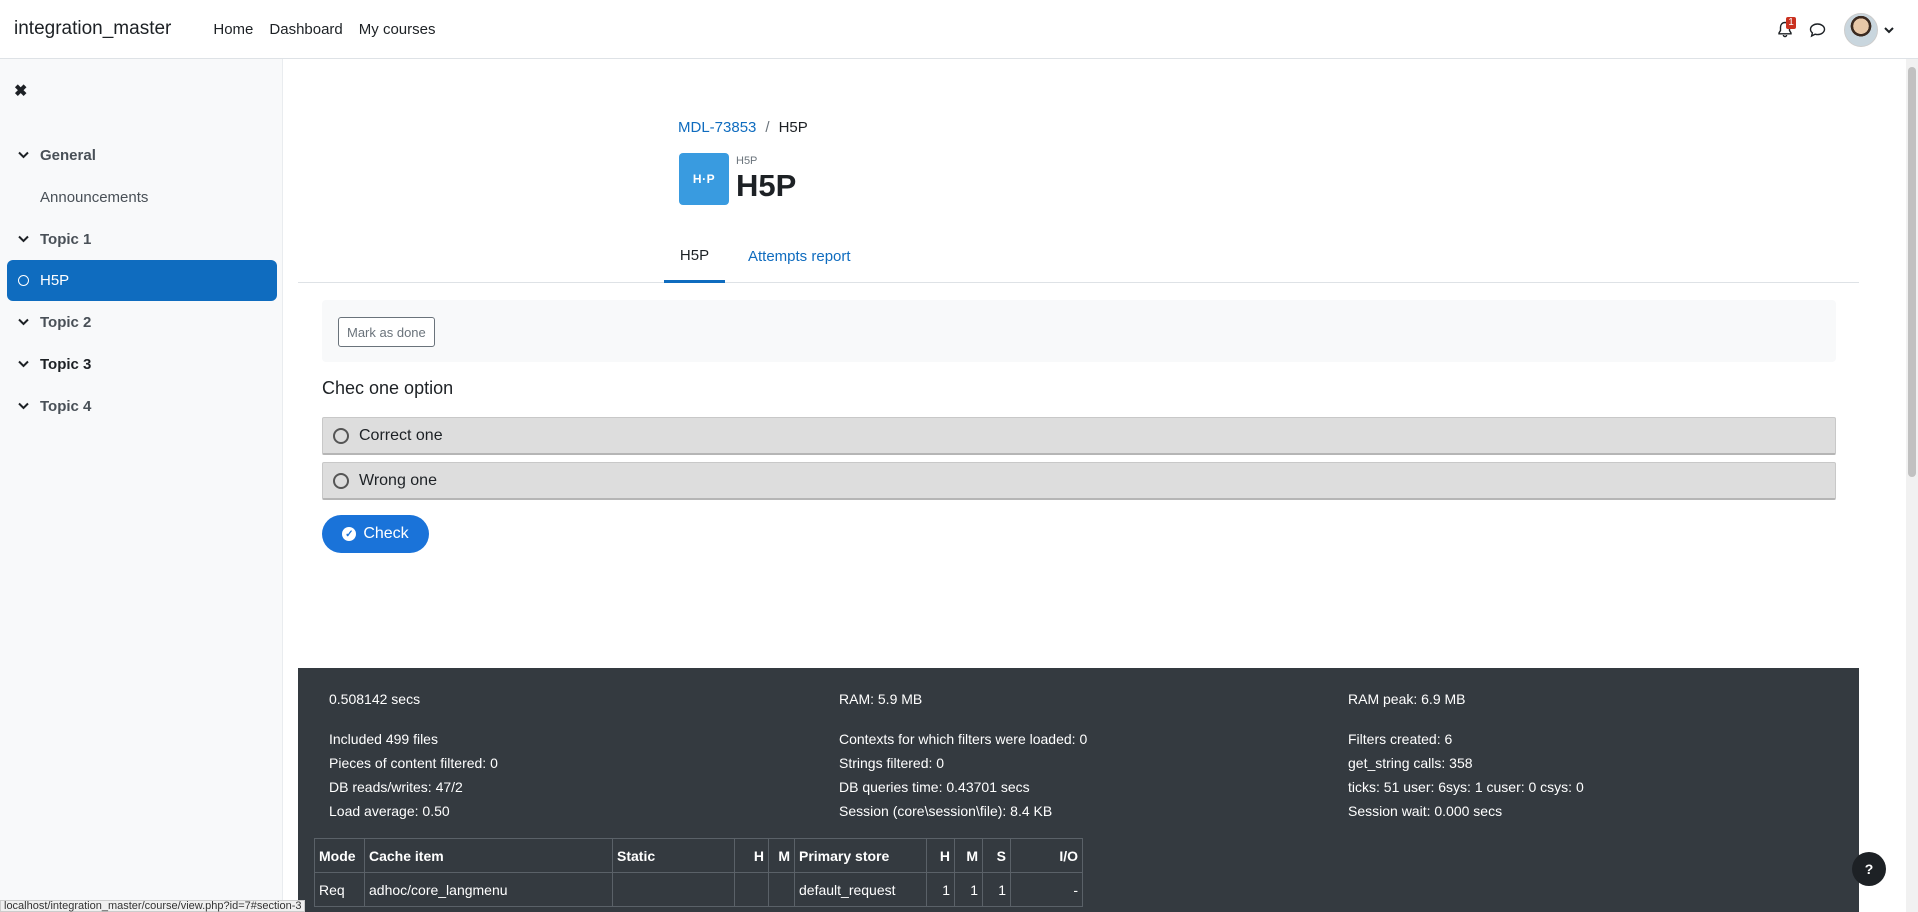 Image resolution: width=1918 pixels, height=912 pixels. What do you see at coordinates (694, 256) in the screenshot?
I see `tab-h5p: H5P` at bounding box center [694, 256].